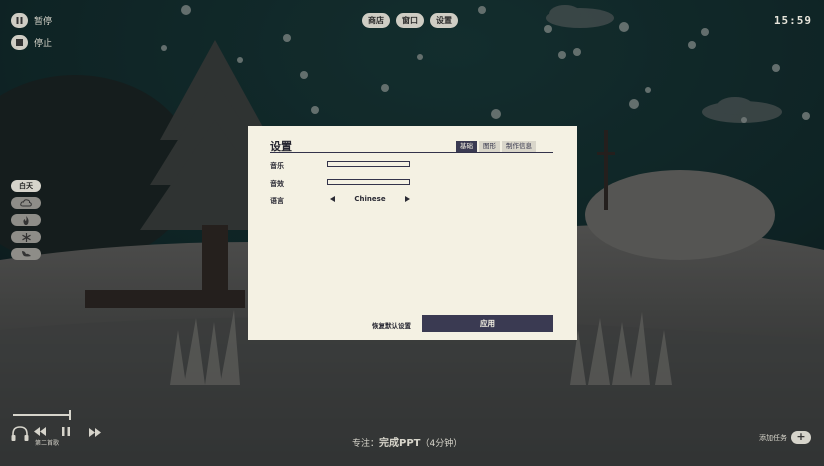  What do you see at coordinates (489, 146) in the screenshot?
I see `tab-graphics: 图形` at bounding box center [489, 146].